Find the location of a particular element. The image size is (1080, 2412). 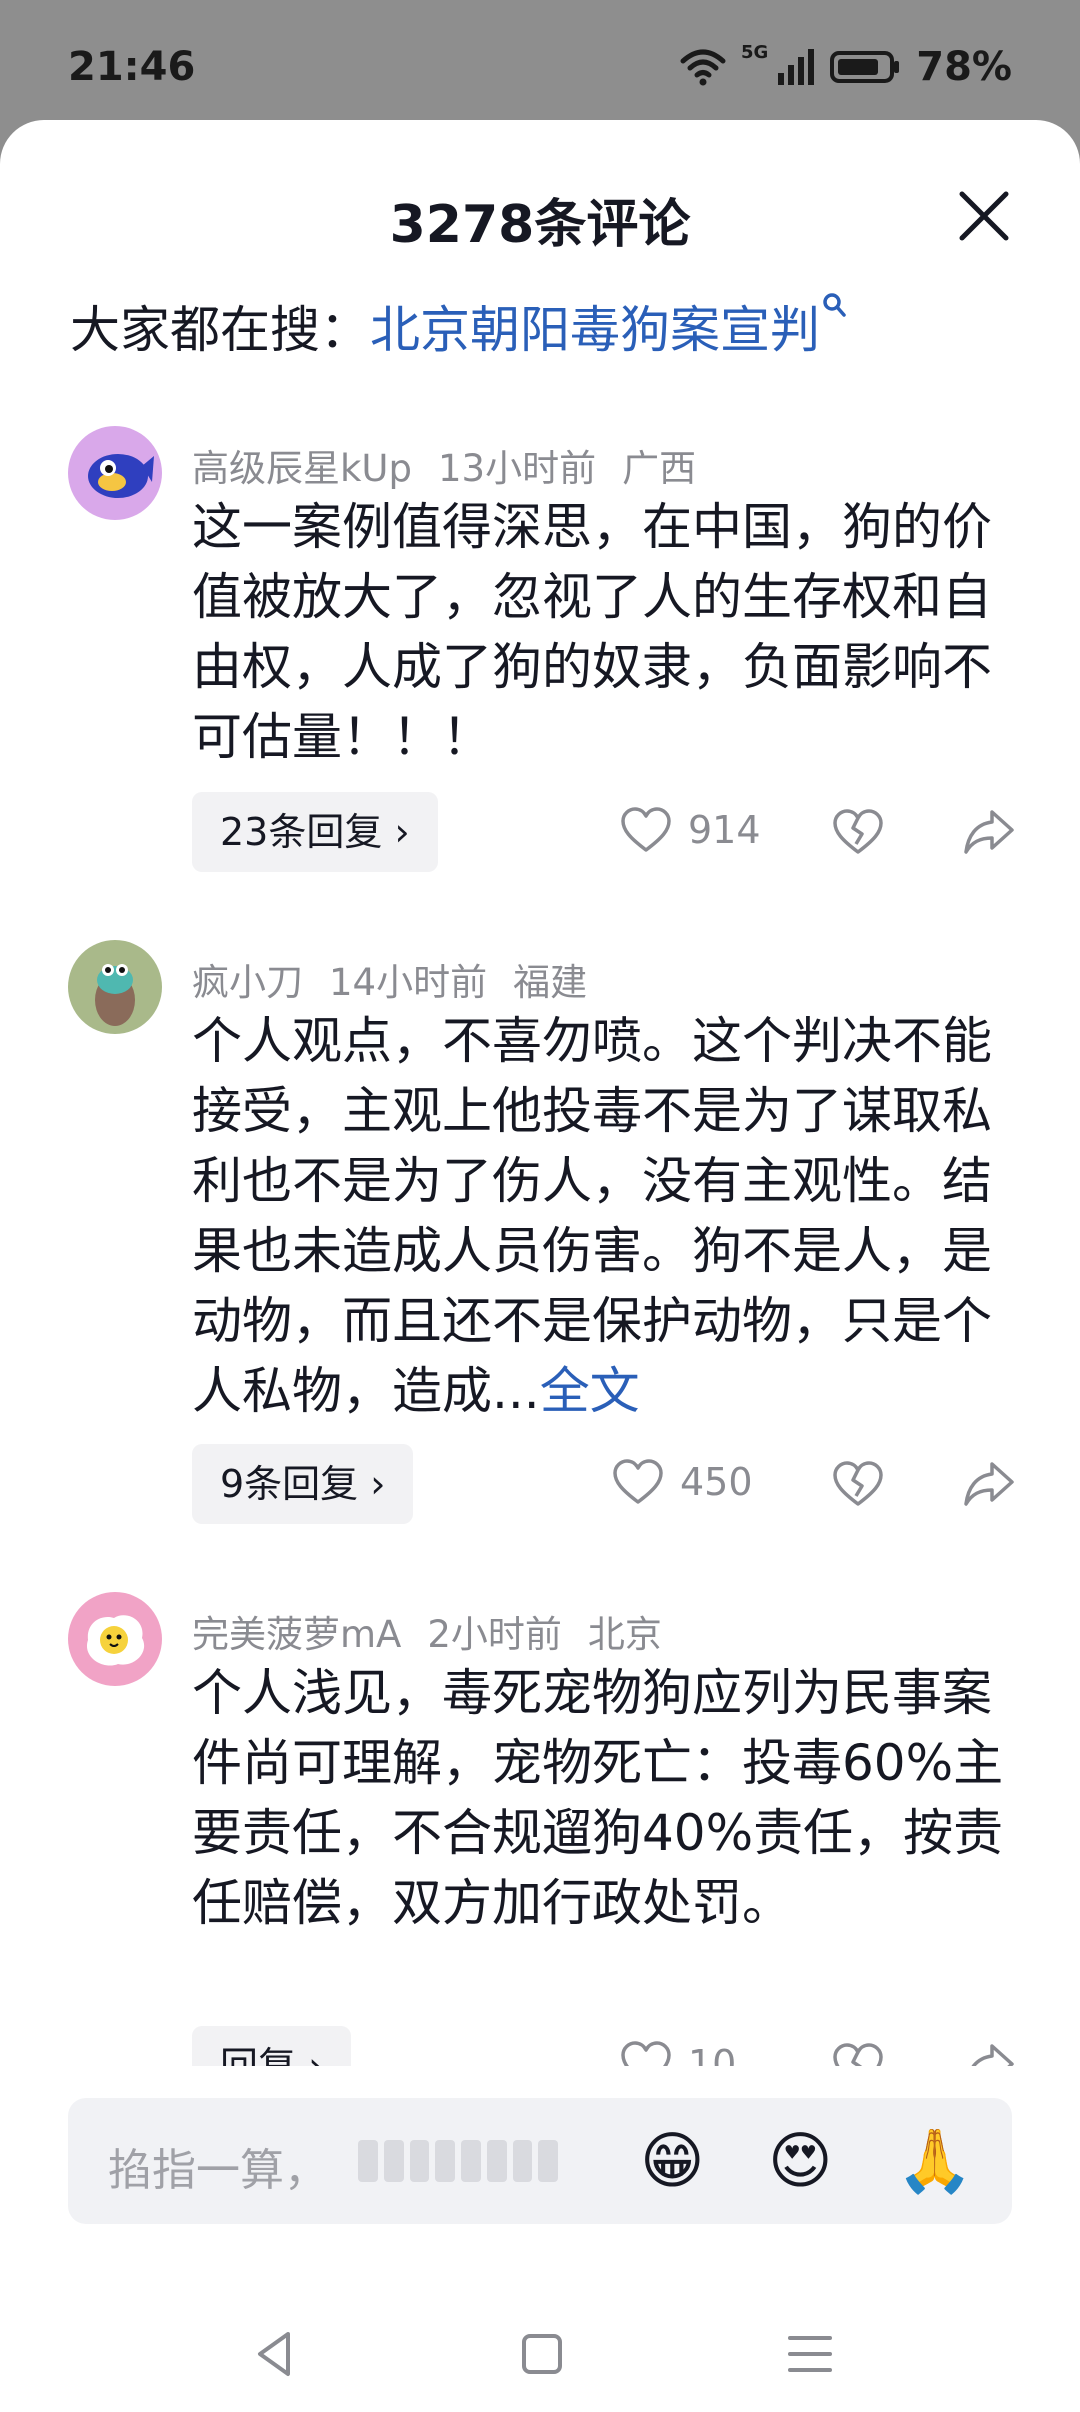

comment-count-title: 3278条评论 is located at coordinates (540, 225).